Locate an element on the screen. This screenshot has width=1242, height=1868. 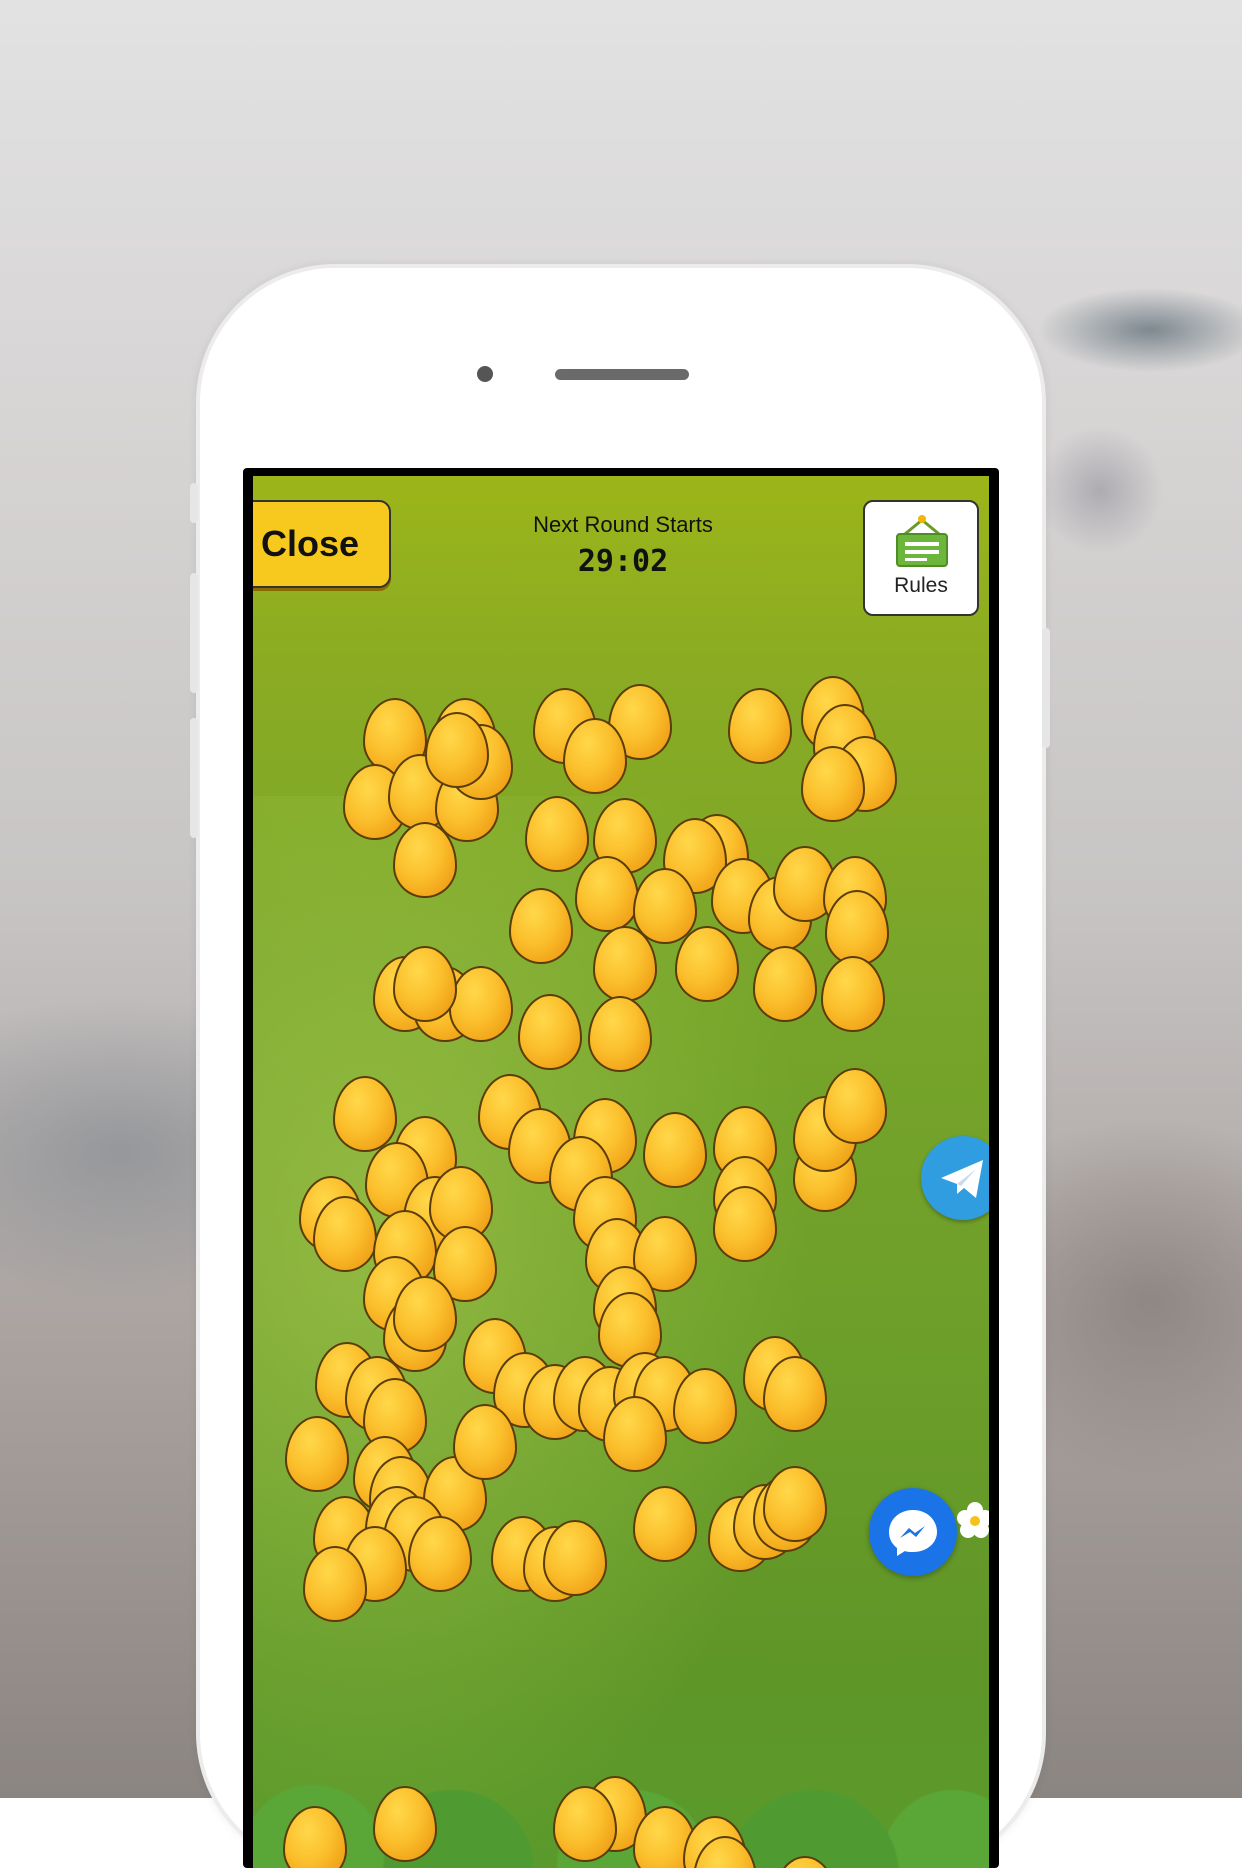
phone-speaker is located at coordinates (622, 374).